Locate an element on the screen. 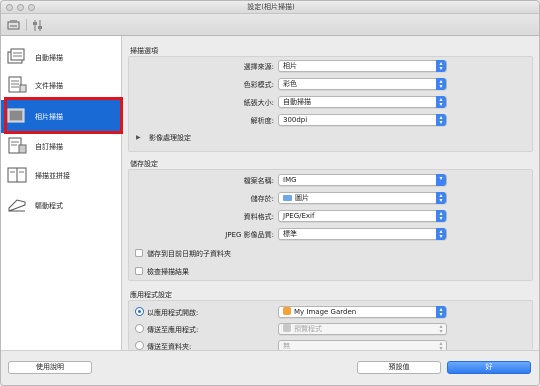 The image size is (540, 386). document-scan-icon is located at coordinates (17, 85).